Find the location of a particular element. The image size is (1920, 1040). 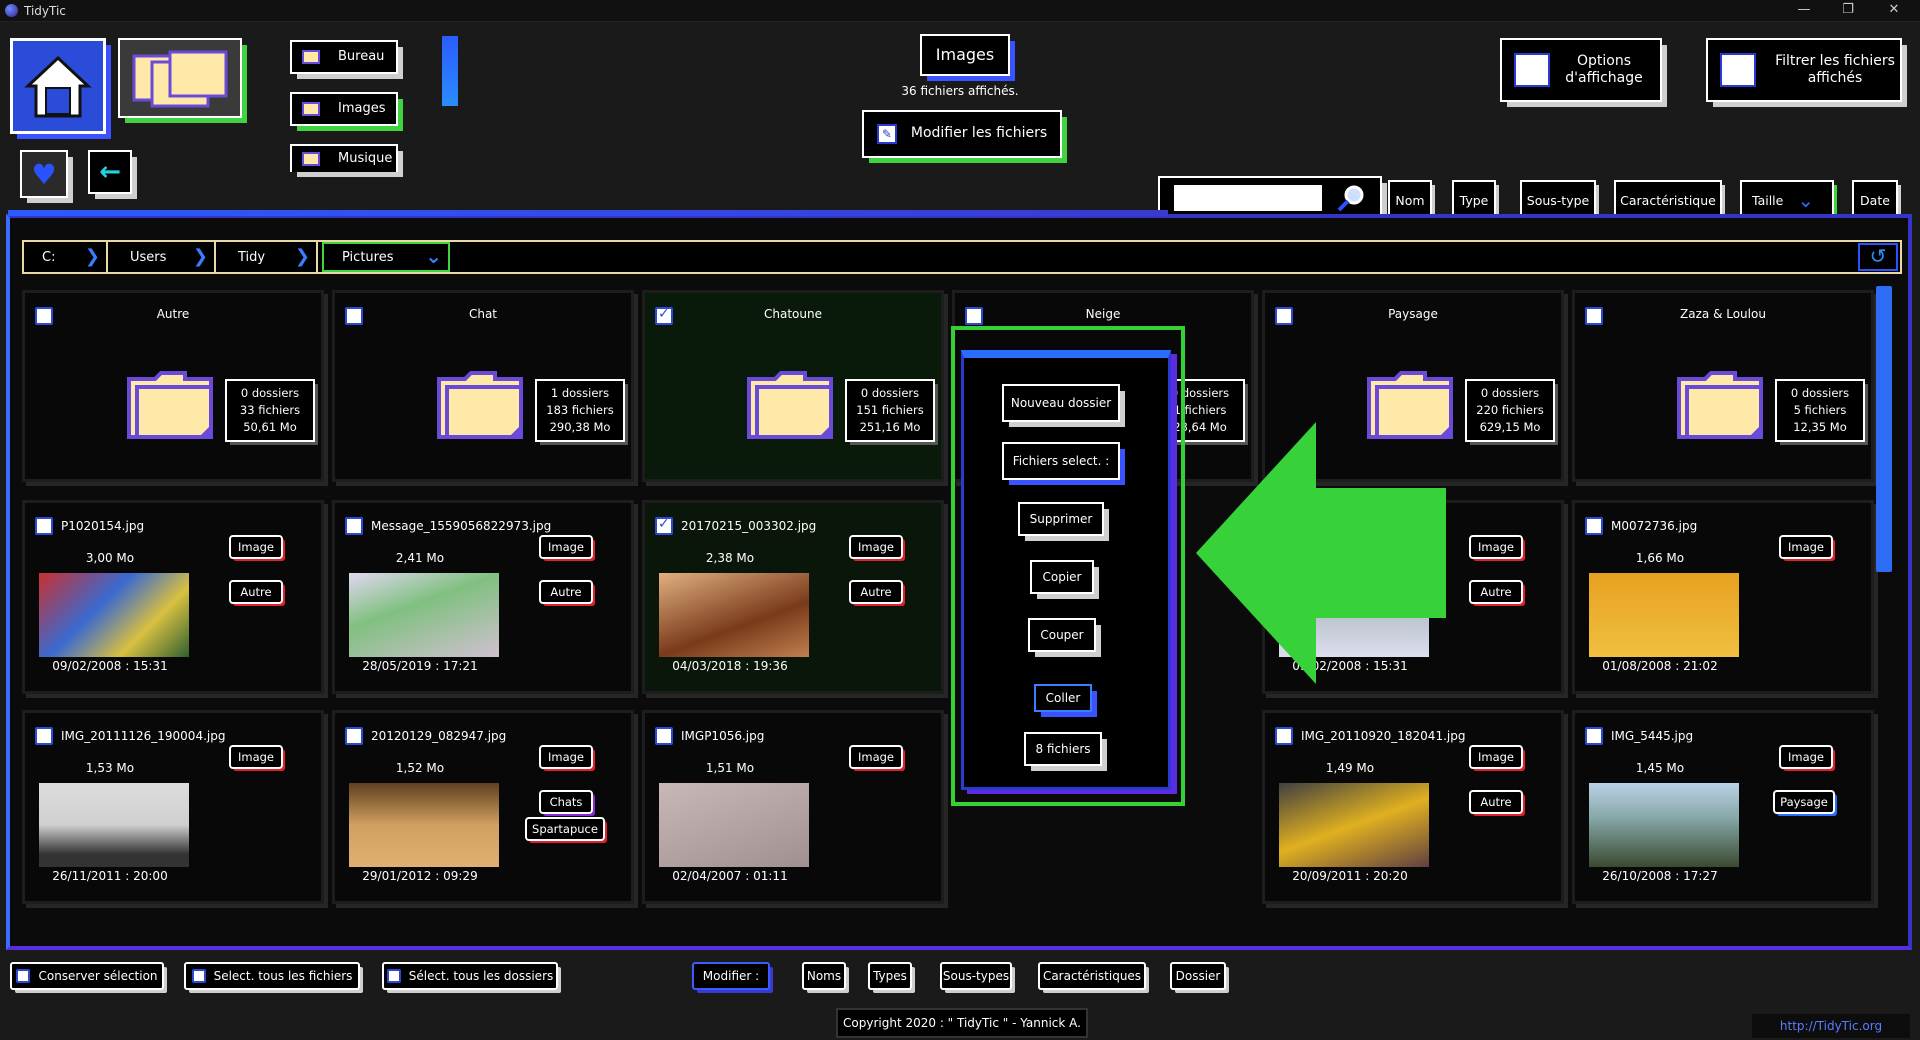

folder-card: Chatoune 0 dossiers 151 fichiers 251,16 Mo is located at coordinates (793, 386).